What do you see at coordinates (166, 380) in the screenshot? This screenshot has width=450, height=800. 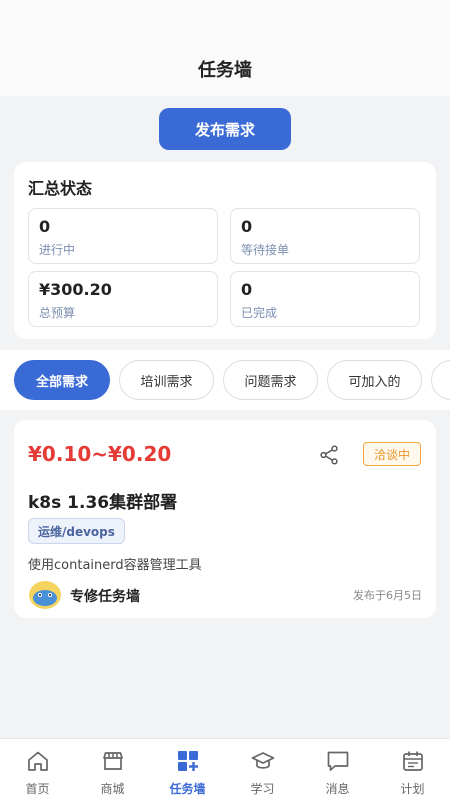 I see `tab-training: 培训需求` at bounding box center [166, 380].